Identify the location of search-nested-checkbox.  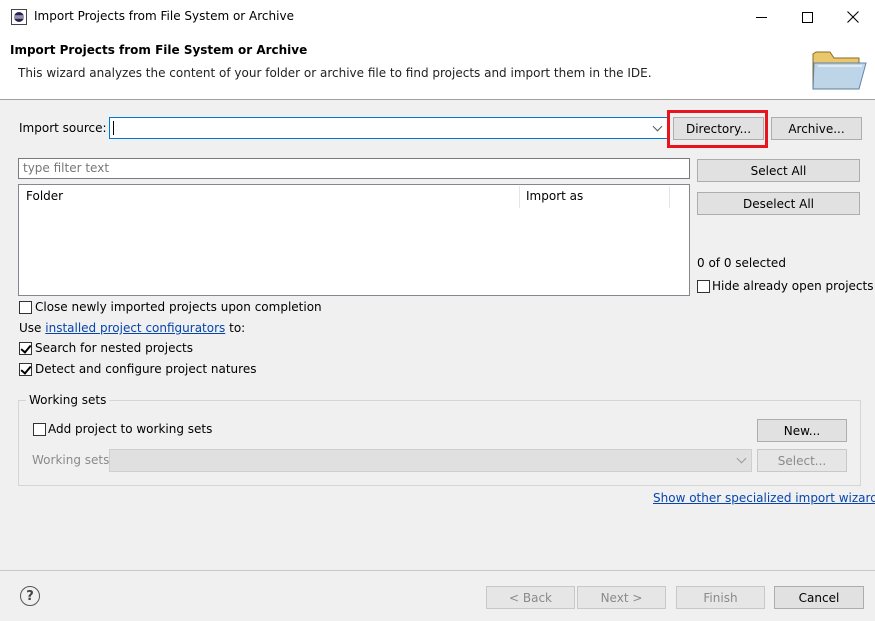
(25, 348).